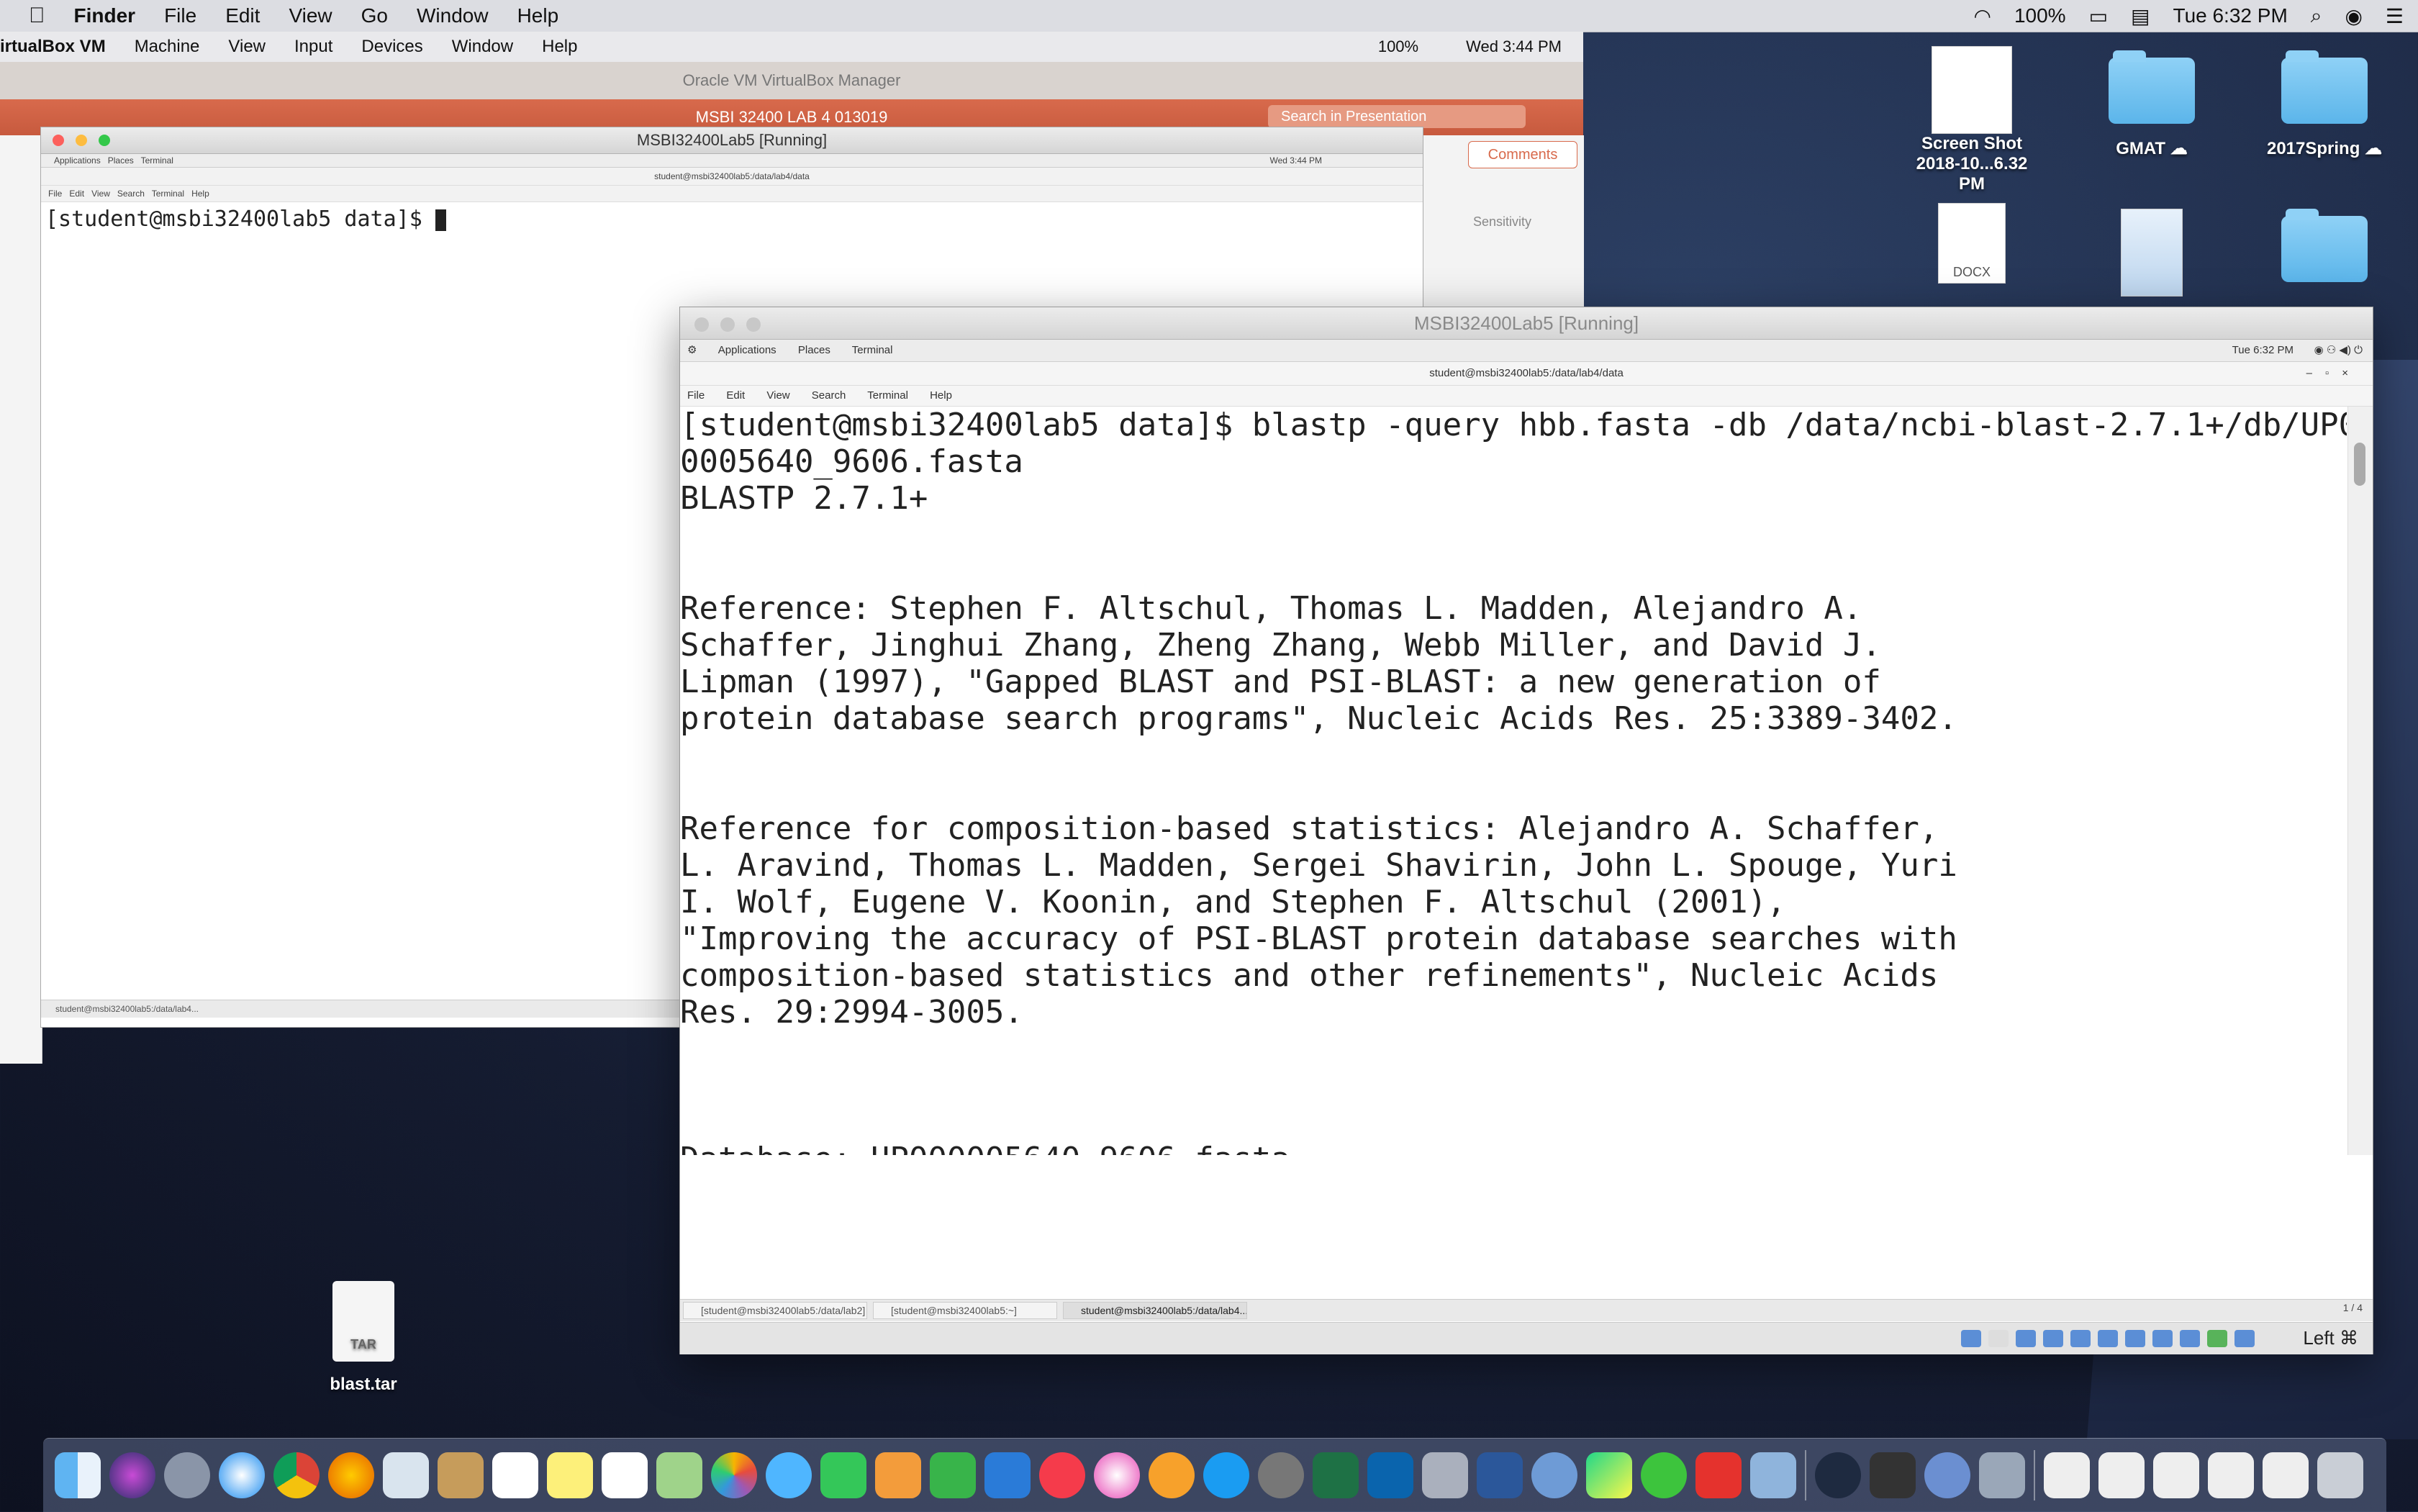 The image size is (2418, 1512). I want to click on pycharm-icon, so click(1609, 1475).